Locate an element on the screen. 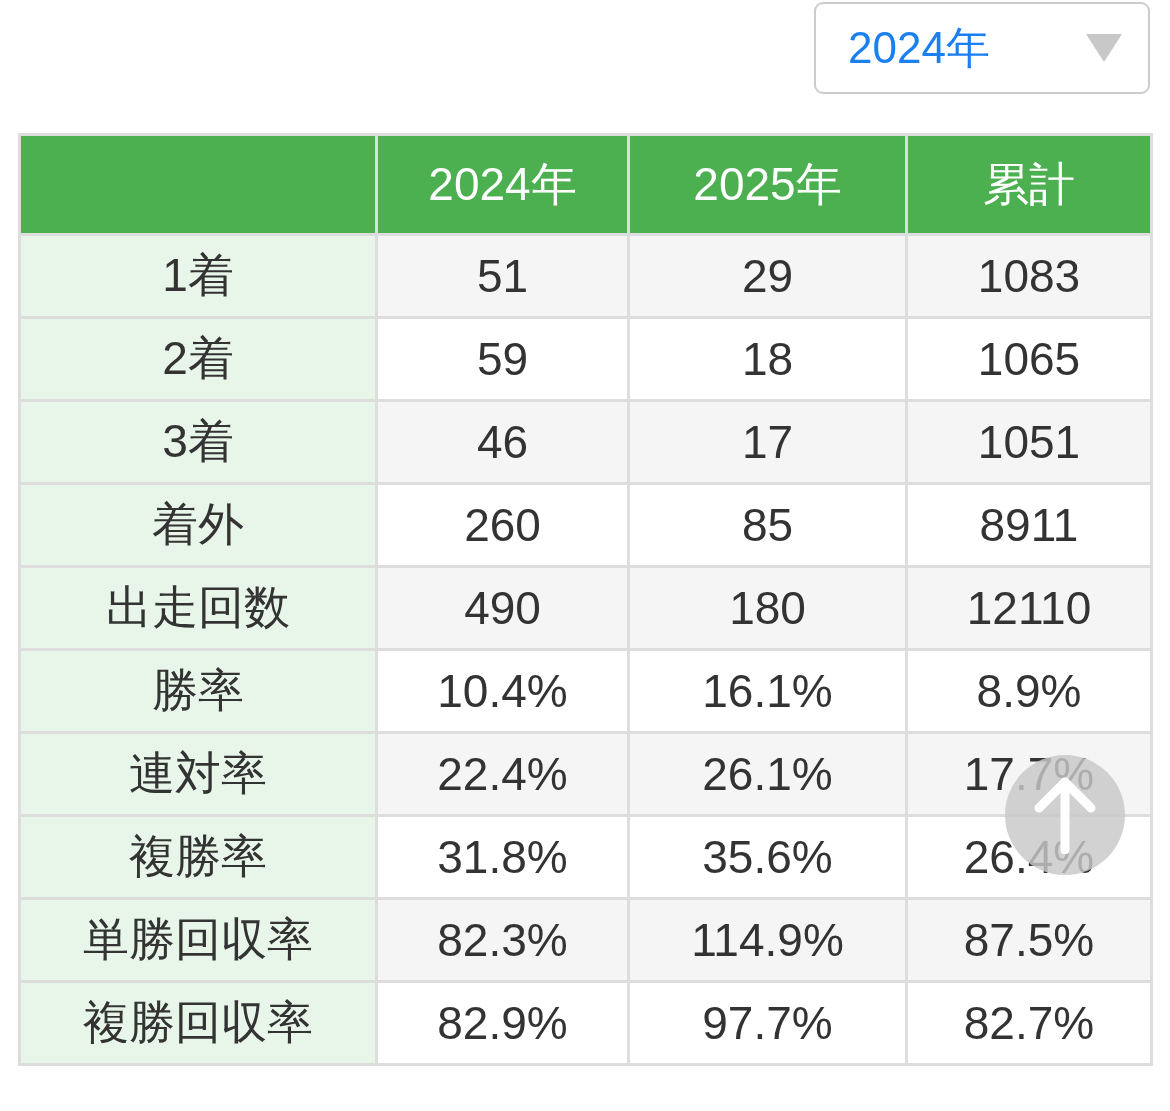 The width and height of the screenshot is (1170, 1111). year-select: 2024年 is located at coordinates (982, 48).